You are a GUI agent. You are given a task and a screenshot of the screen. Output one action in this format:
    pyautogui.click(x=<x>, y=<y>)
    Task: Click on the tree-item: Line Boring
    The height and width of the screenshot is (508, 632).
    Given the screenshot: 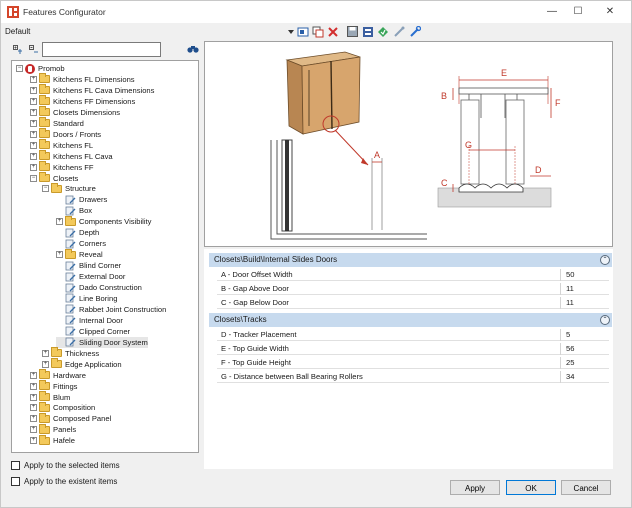 What is the action you would take?
    pyautogui.click(x=86, y=298)
    